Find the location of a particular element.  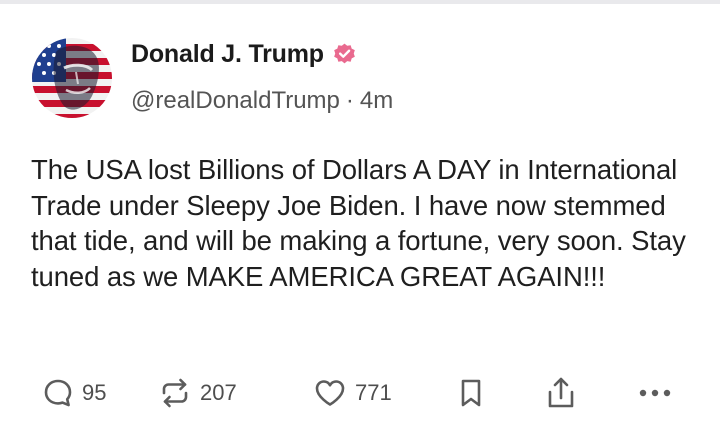

heart-icon is located at coordinates (330, 393).